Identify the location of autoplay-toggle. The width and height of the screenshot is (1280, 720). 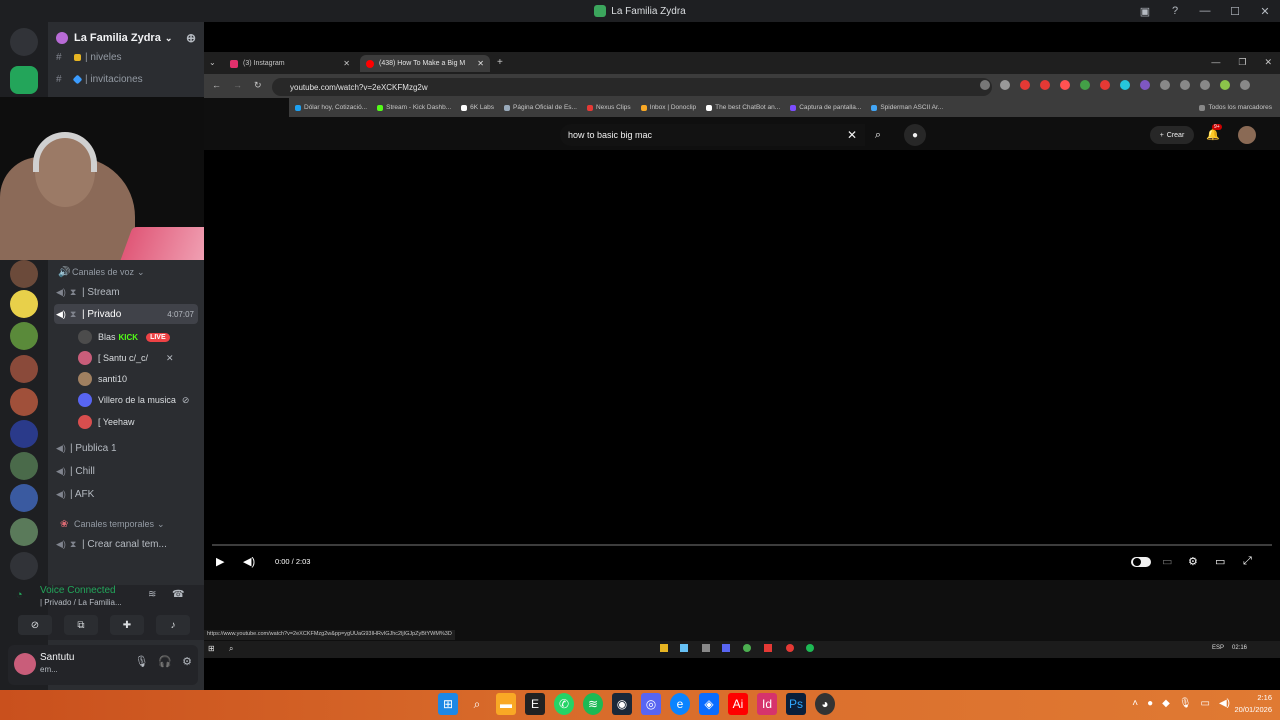
(1141, 562).